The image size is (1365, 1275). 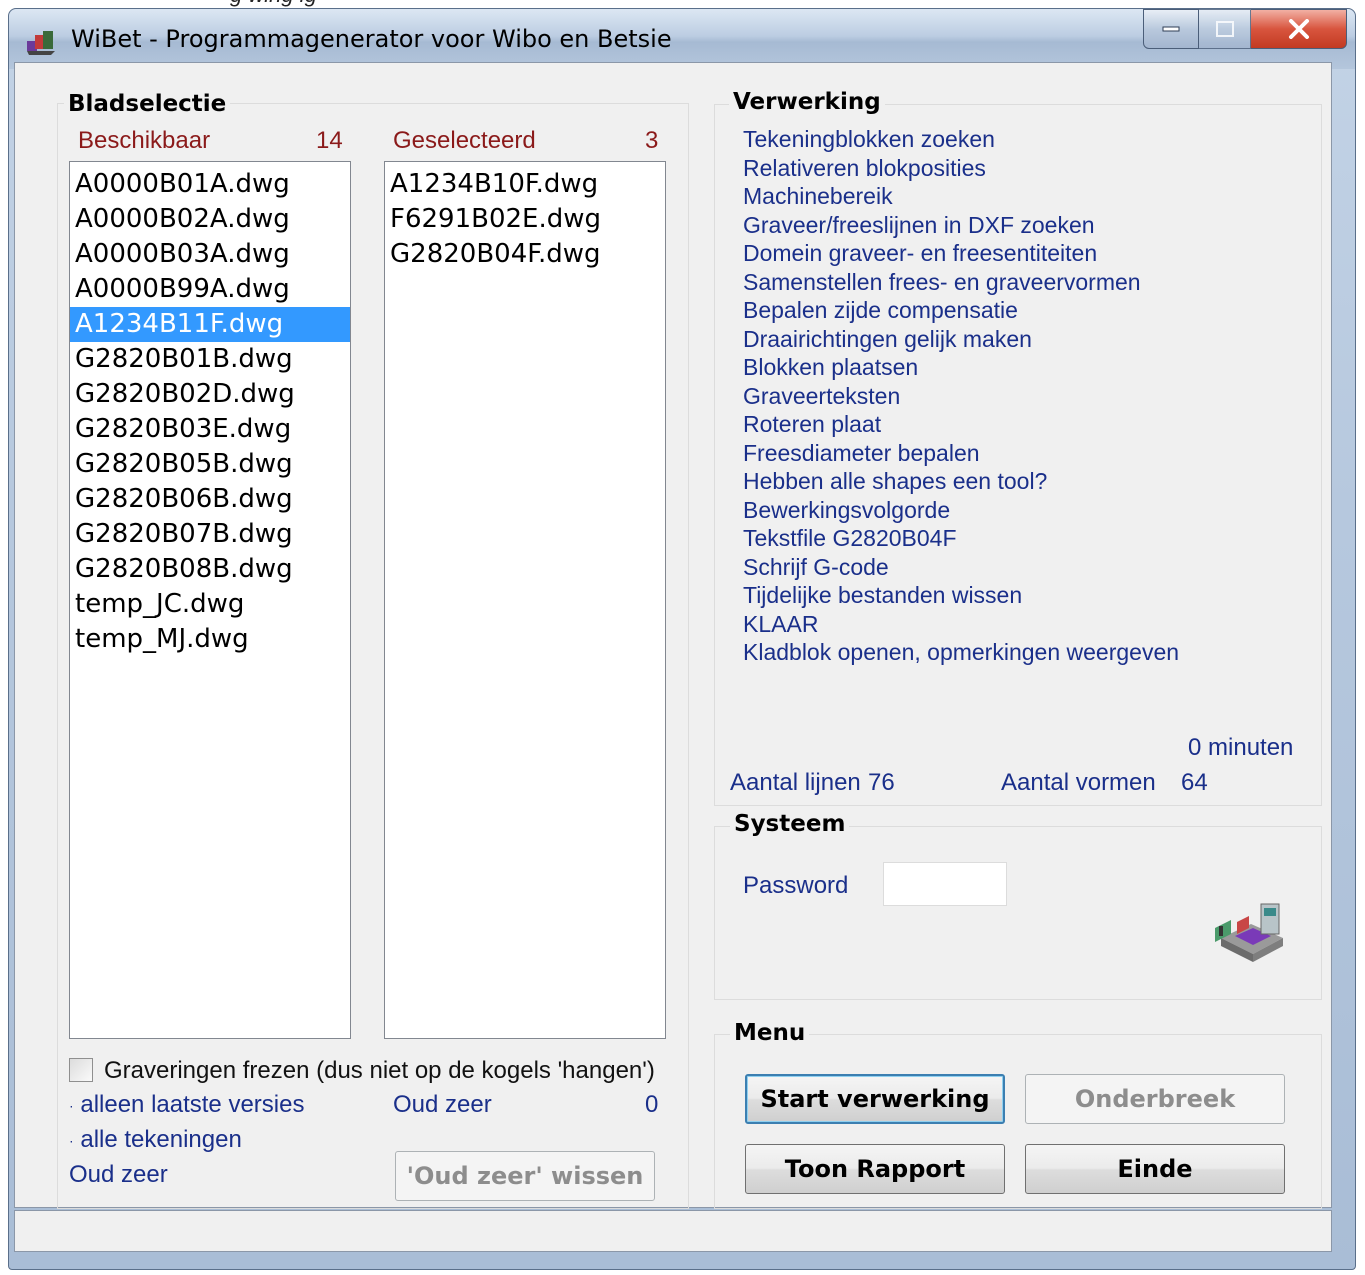 I want to click on graveringen-checkbox, so click(x=81, y=1070).